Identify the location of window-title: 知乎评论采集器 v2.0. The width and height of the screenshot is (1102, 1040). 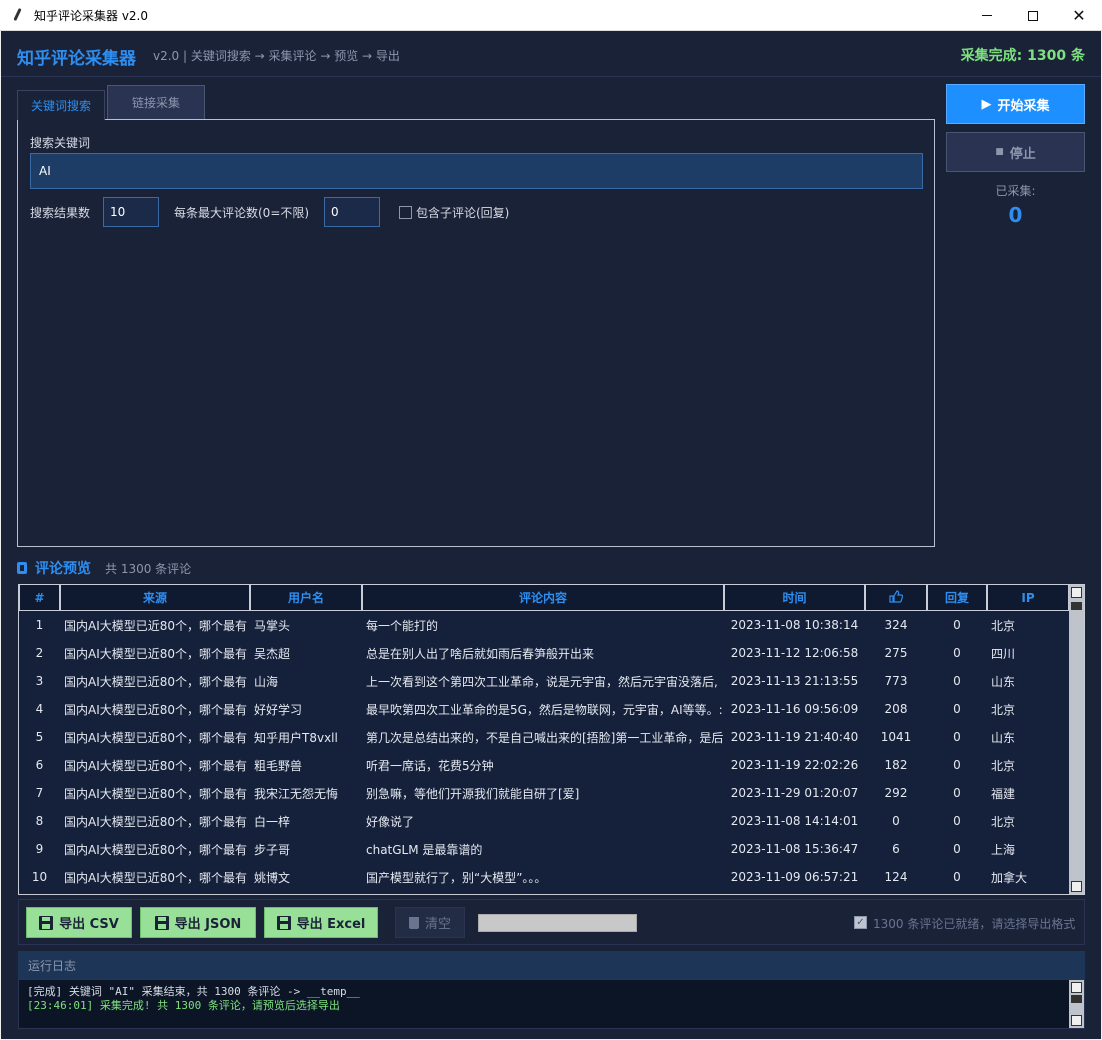
(91, 15).